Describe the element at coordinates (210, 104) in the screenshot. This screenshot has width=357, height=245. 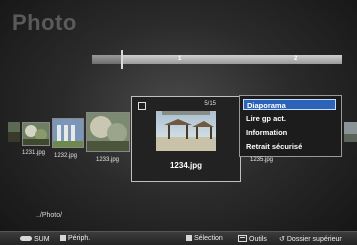
I see `photo-counter: 5/15` at that location.